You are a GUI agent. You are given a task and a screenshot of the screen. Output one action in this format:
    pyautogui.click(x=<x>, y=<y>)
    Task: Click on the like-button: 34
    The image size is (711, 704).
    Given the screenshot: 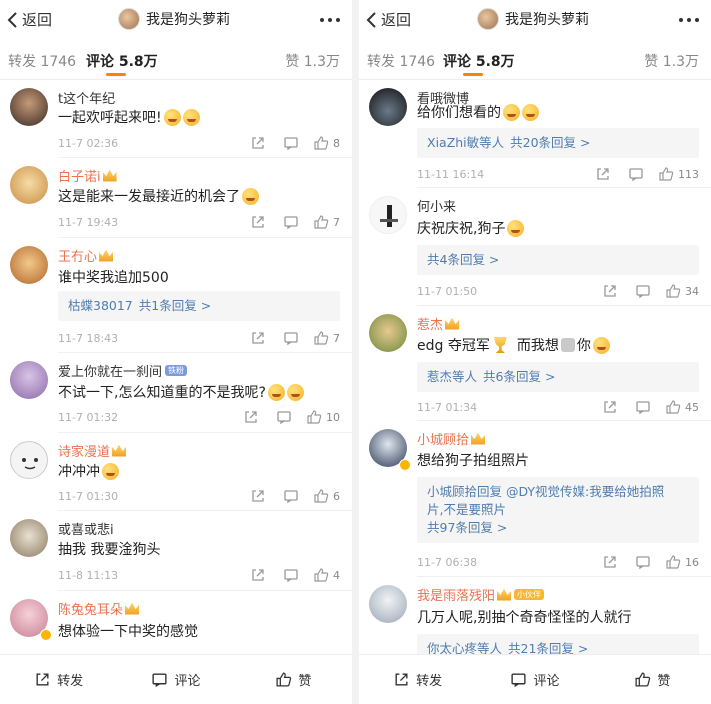 What is the action you would take?
    pyautogui.click(x=682, y=291)
    